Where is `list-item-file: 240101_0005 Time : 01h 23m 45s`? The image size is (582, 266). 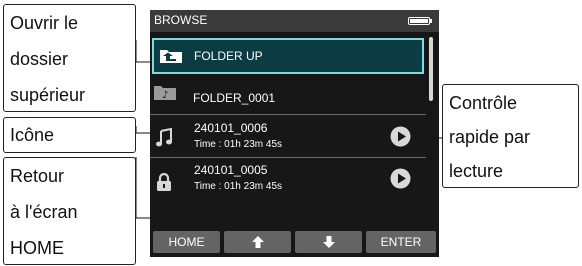 list-item-file: 240101_0005 Time : 01h 23m 45s is located at coordinates (288, 179).